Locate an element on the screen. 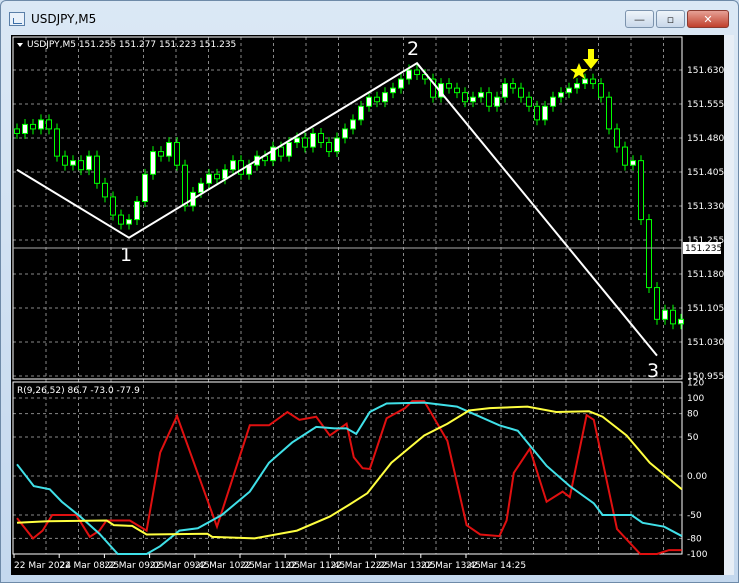  wave-label-1: 1 is located at coordinates (126, 255).